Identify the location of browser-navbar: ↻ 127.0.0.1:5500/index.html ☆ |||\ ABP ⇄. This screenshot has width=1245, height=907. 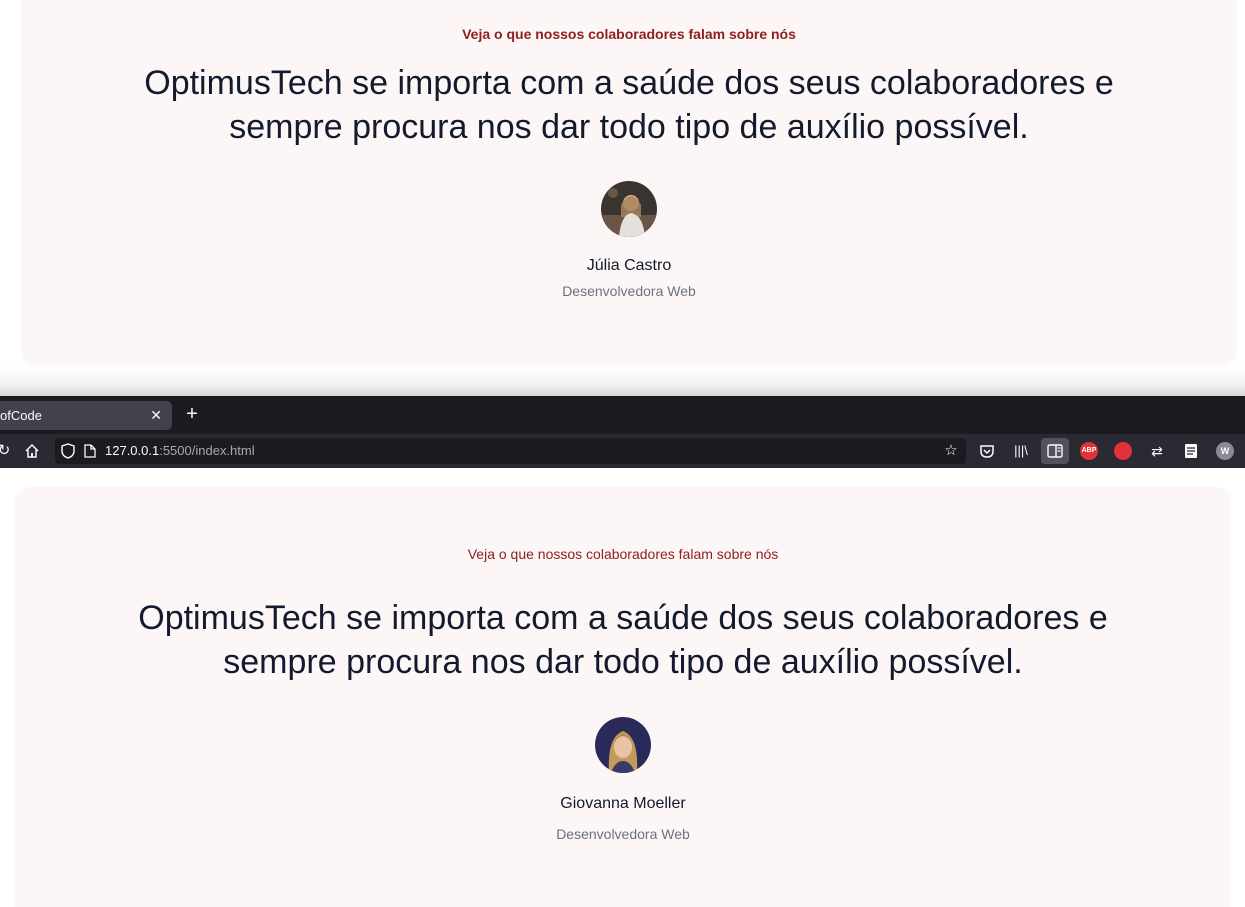
(622, 451).